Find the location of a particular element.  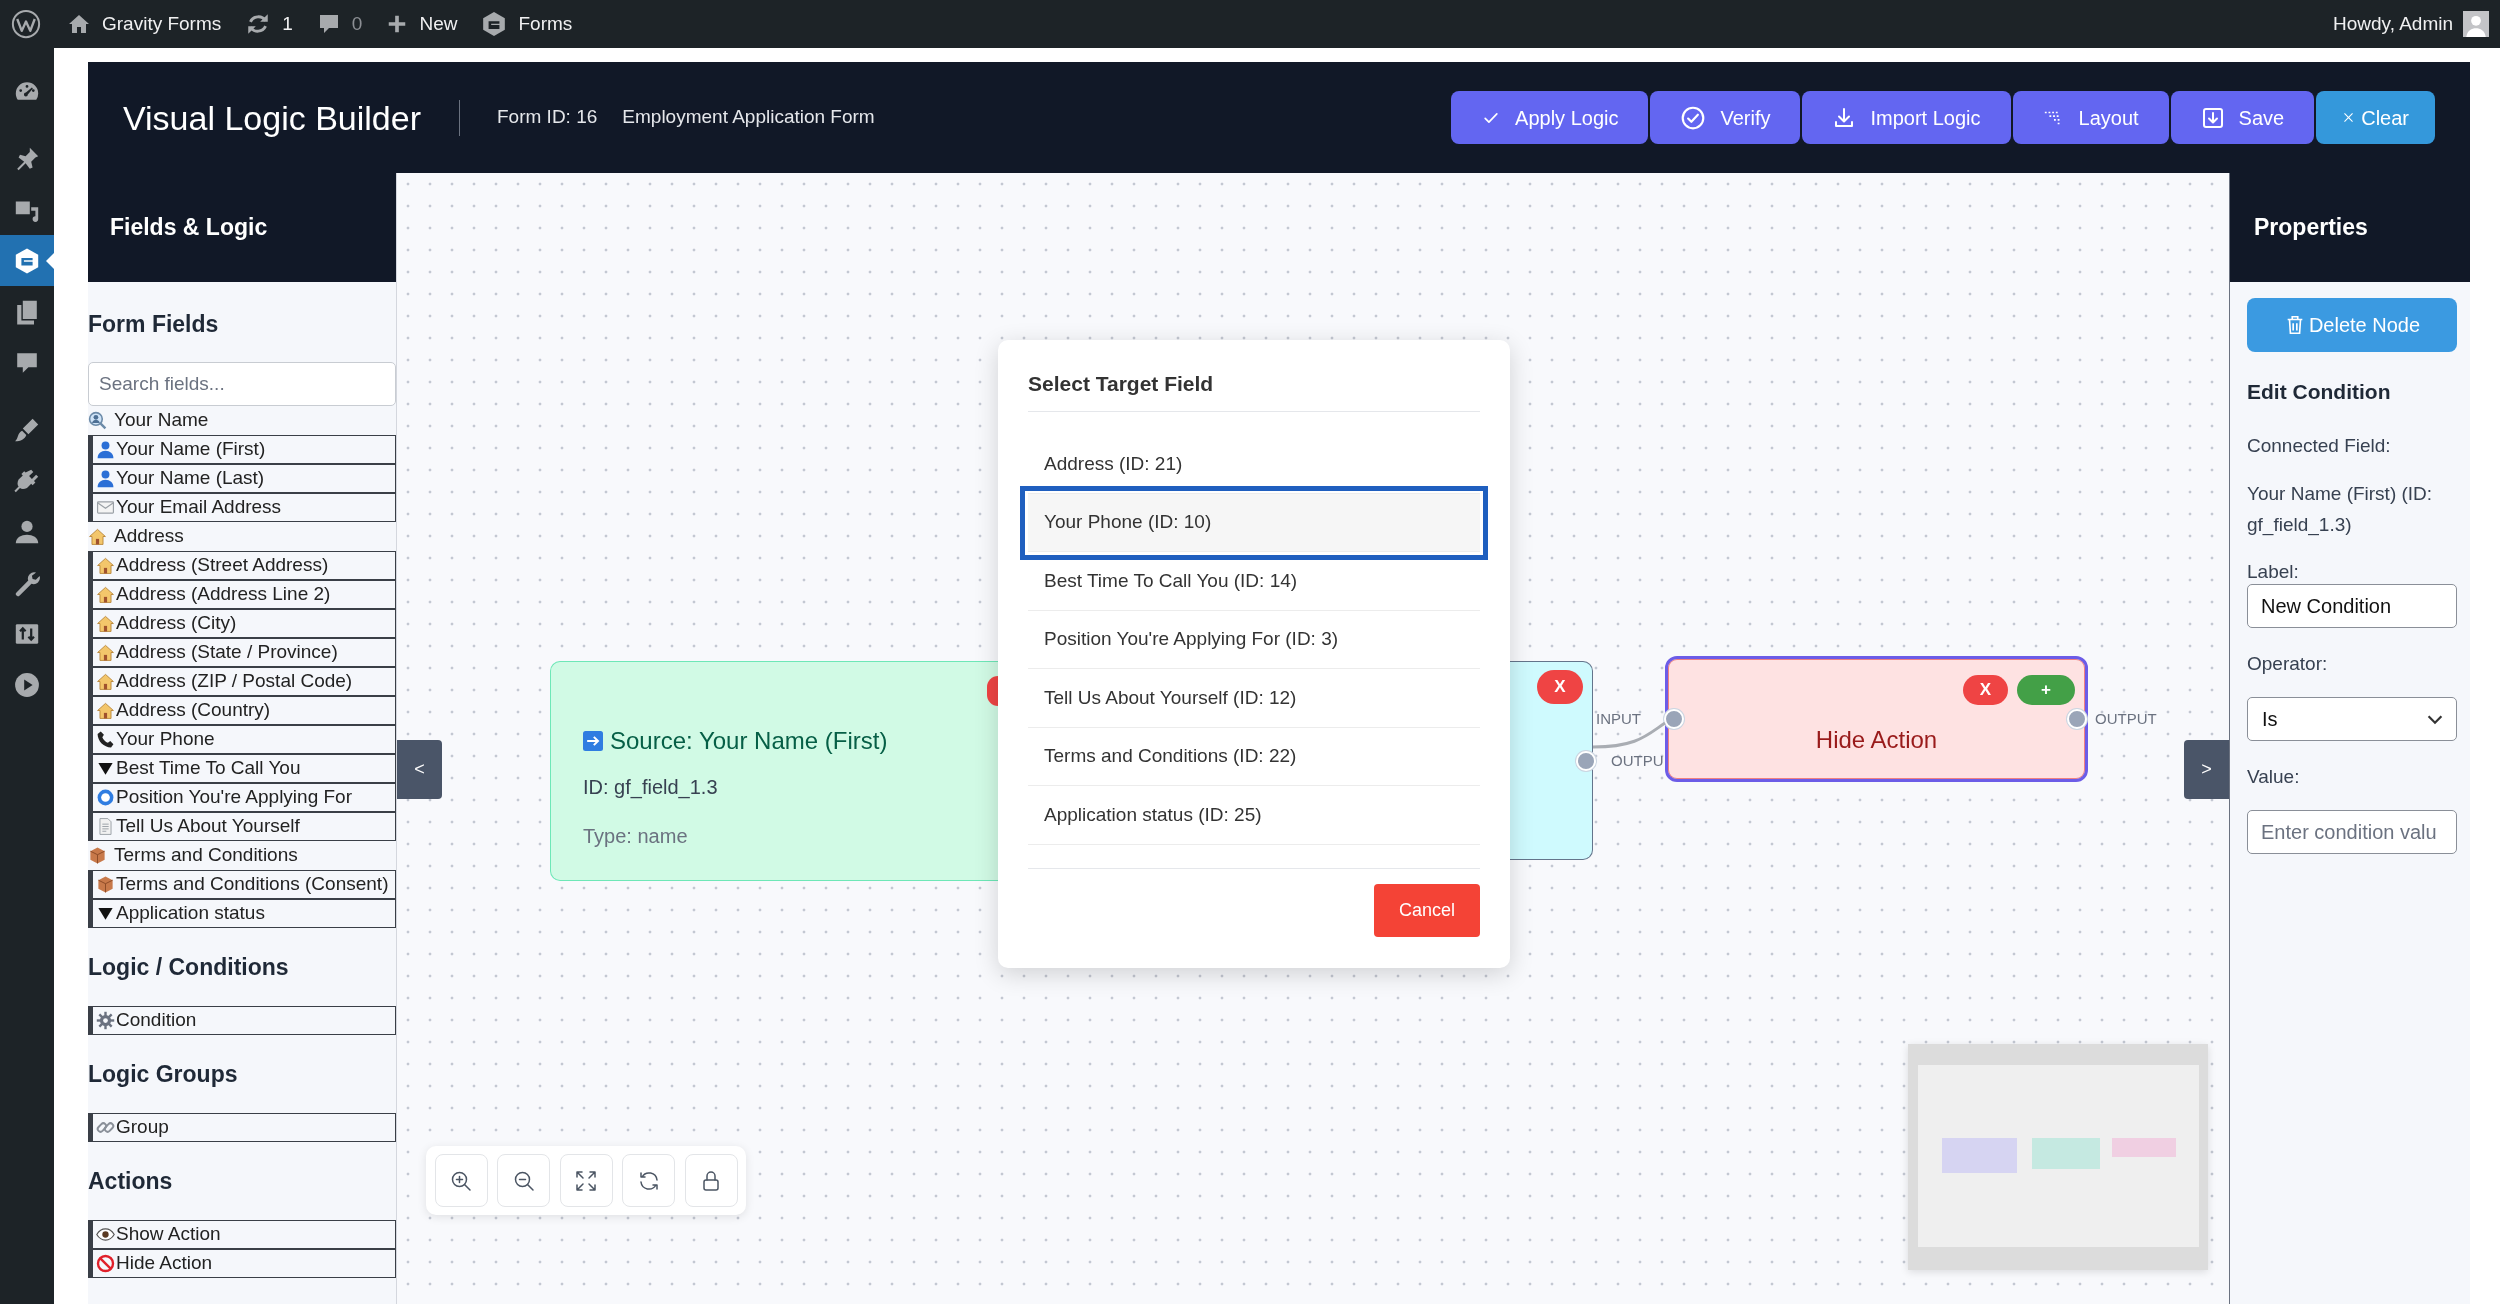

section-heading: Logic / Conditions is located at coordinates (189, 967).